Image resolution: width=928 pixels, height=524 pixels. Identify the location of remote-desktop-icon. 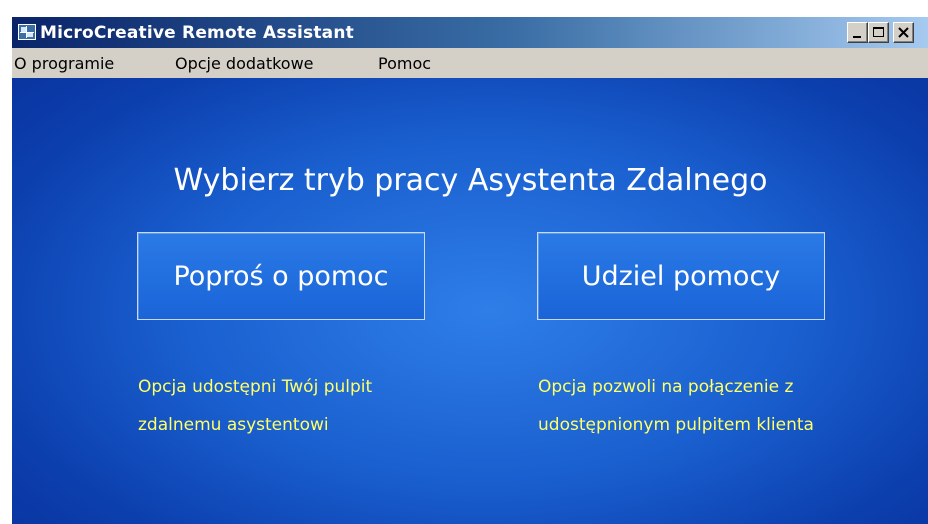
(27, 32).